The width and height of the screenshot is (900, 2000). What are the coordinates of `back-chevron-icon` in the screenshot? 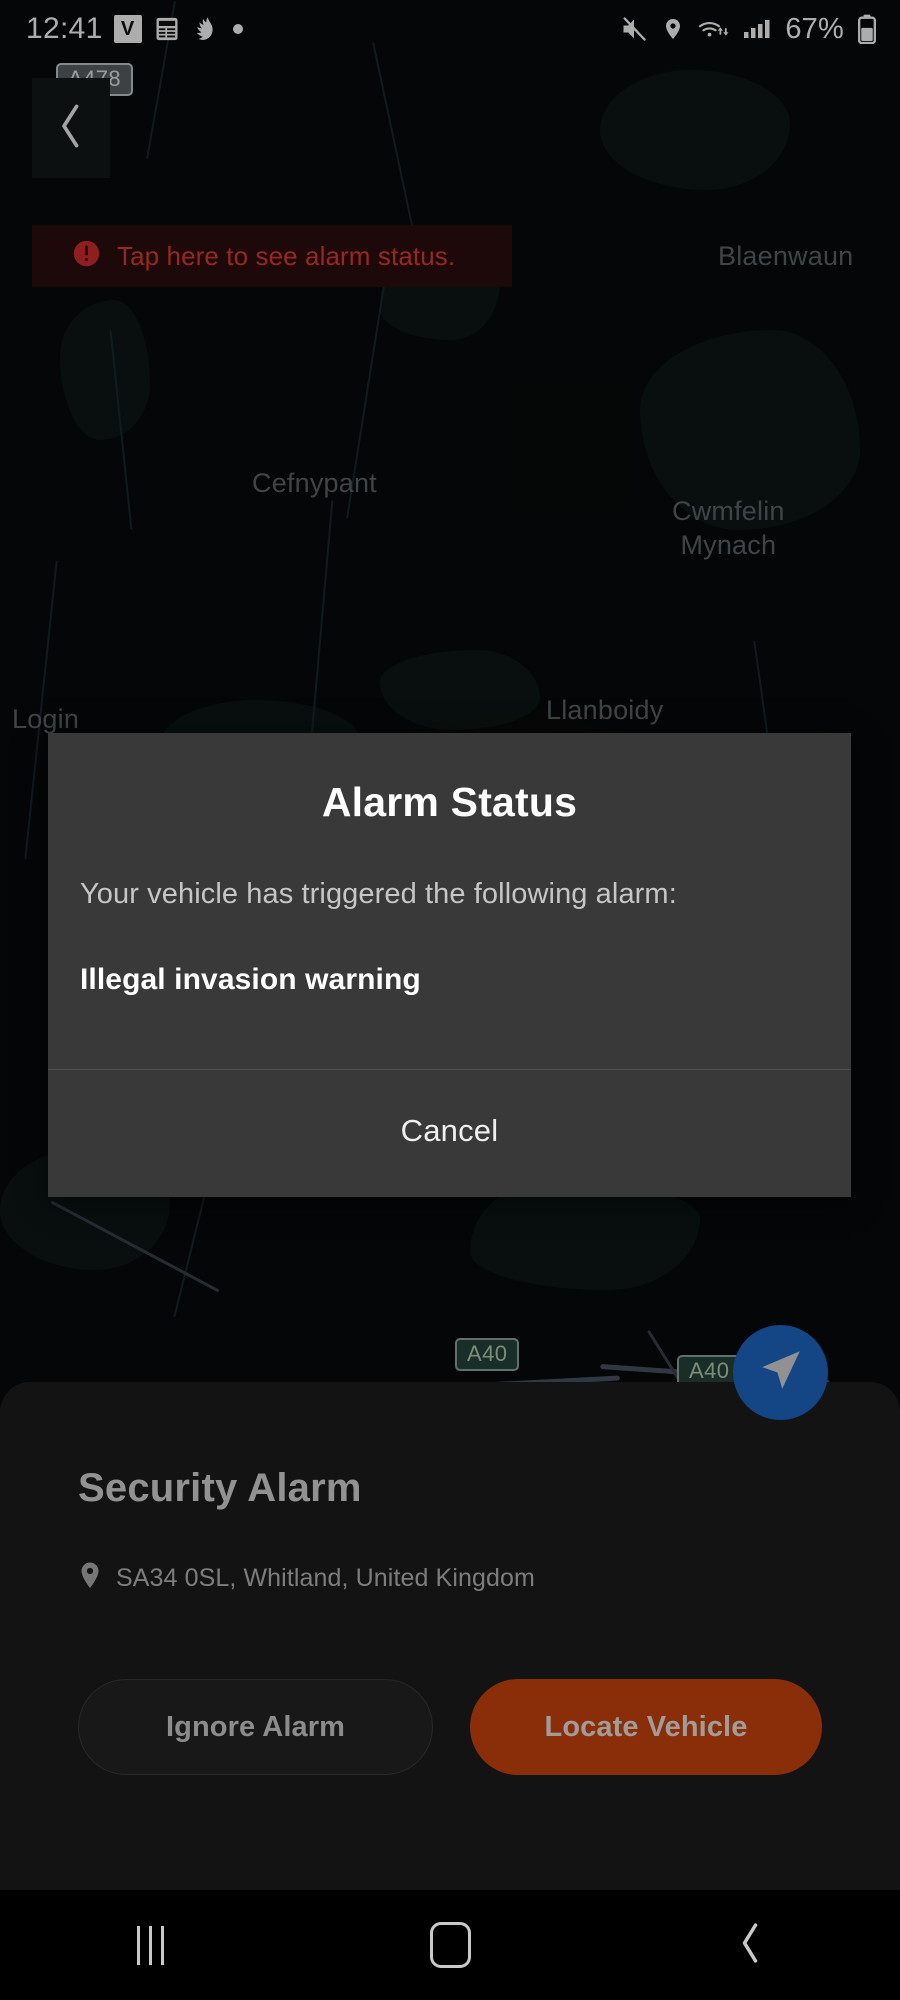 It's located at (750, 1945).